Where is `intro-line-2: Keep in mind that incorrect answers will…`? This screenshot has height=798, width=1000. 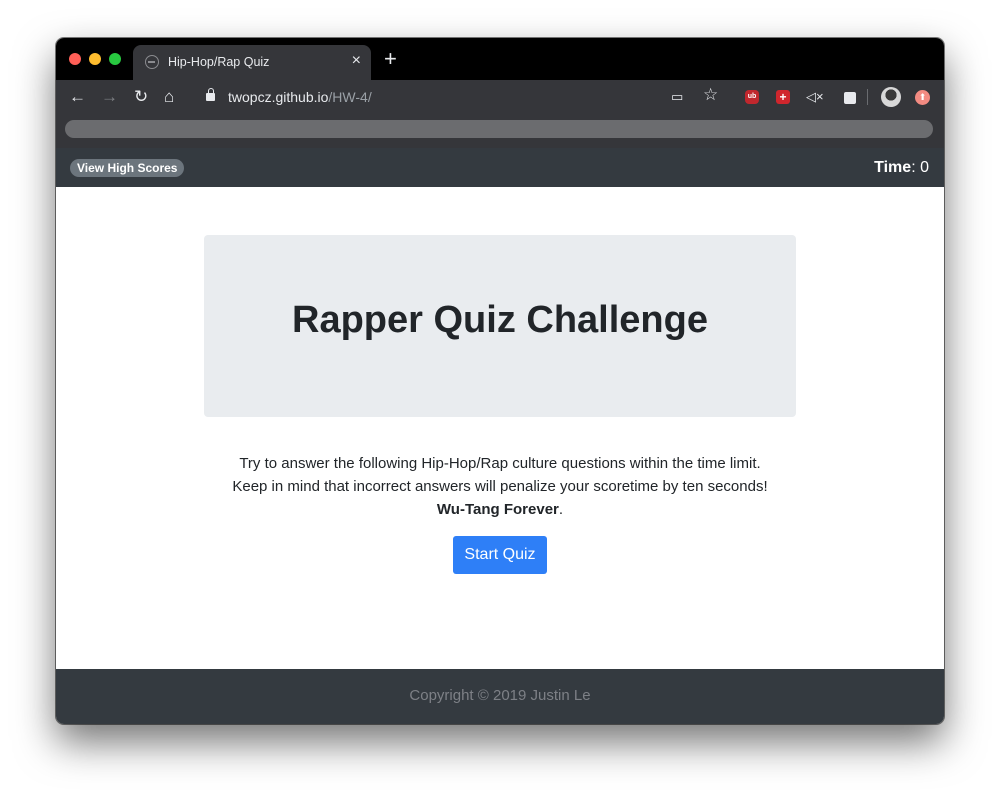 intro-line-2: Keep in mind that incorrect answers will… is located at coordinates (500, 486).